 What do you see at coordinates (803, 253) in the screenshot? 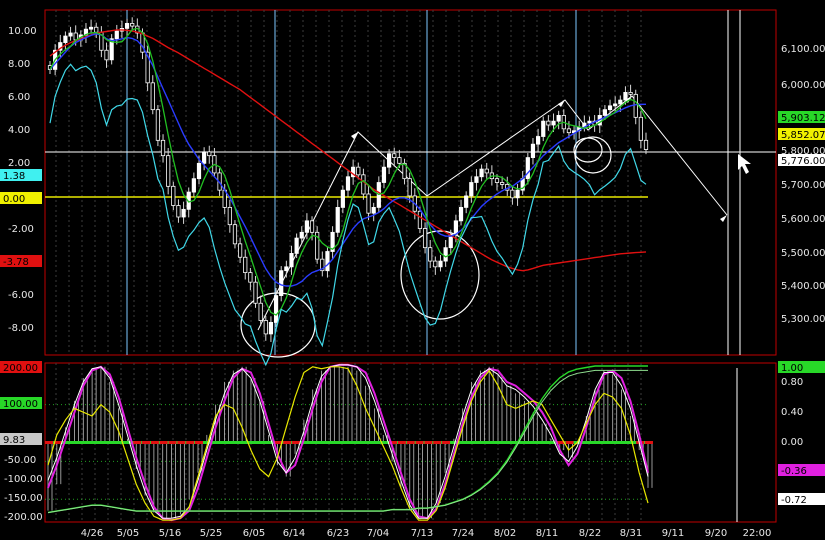
I see `right-axis-tick-label: 5,500.00` at bounding box center [803, 253].